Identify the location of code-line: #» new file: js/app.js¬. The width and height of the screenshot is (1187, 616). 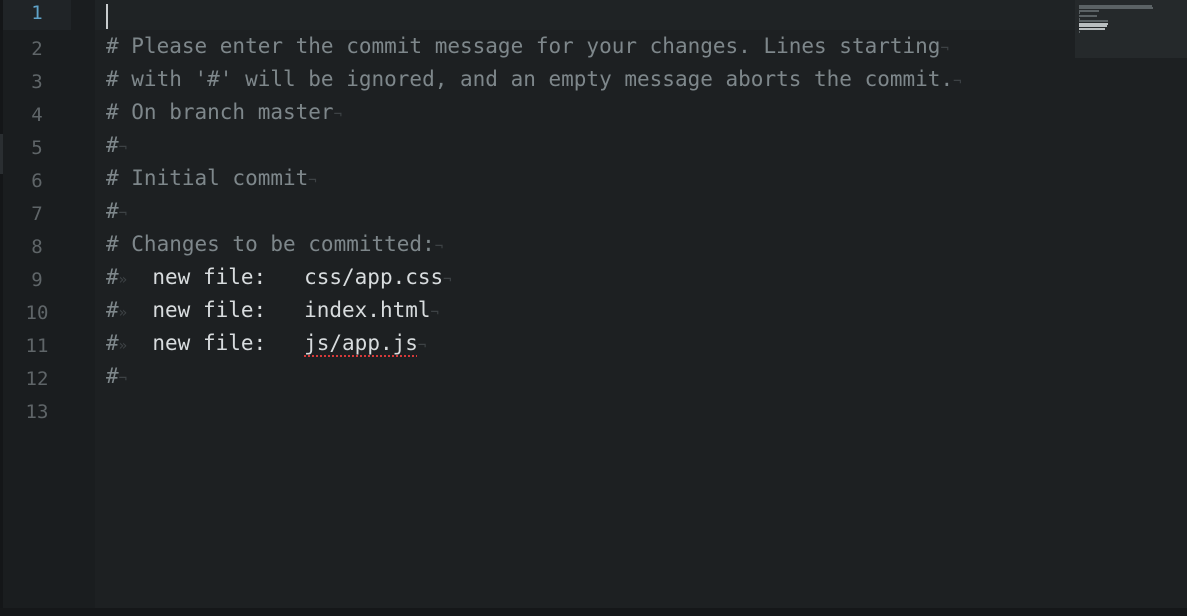
(266, 343).